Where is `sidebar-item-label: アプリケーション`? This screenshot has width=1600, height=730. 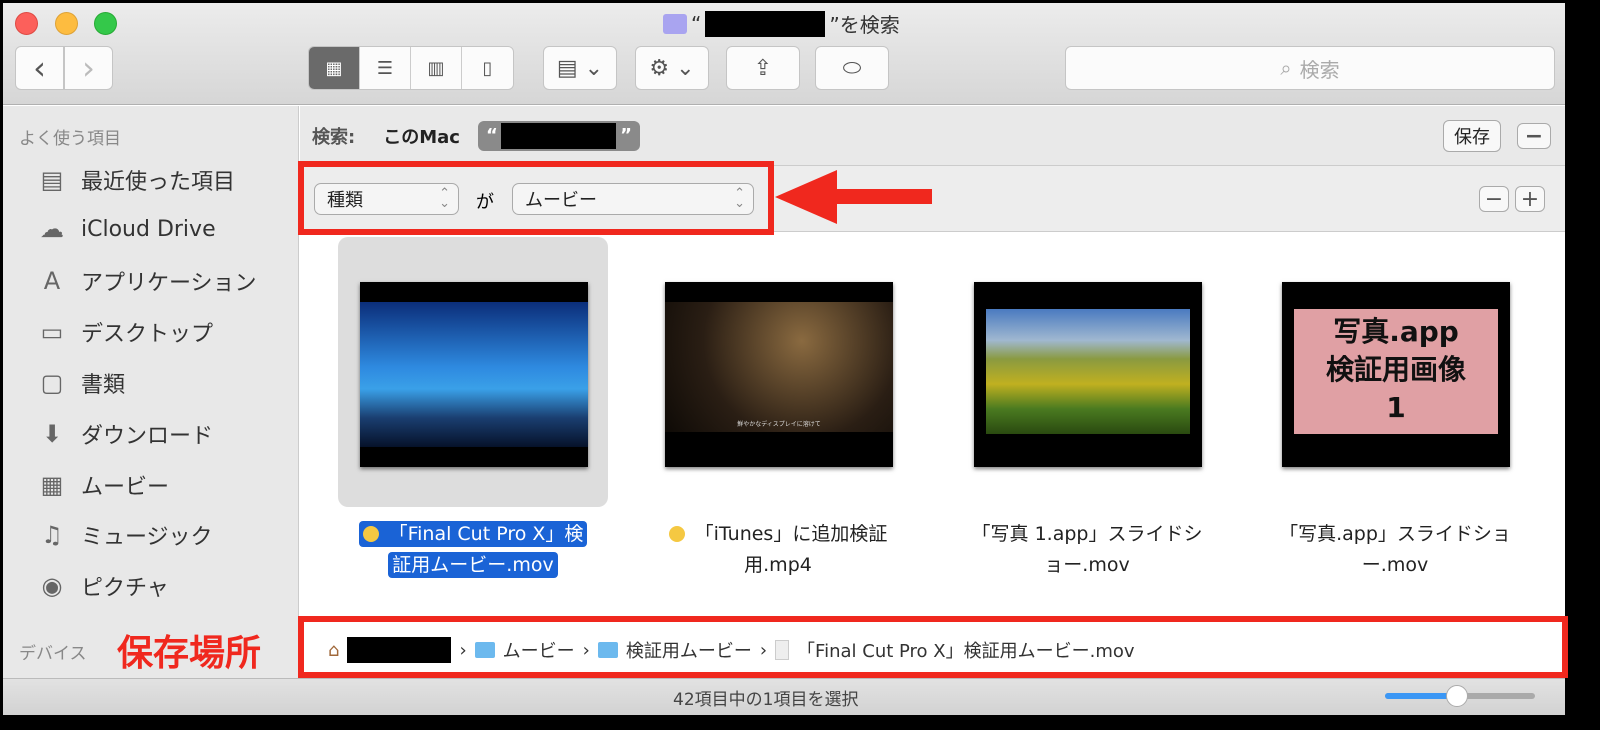 sidebar-item-label: アプリケーション is located at coordinates (169, 283).